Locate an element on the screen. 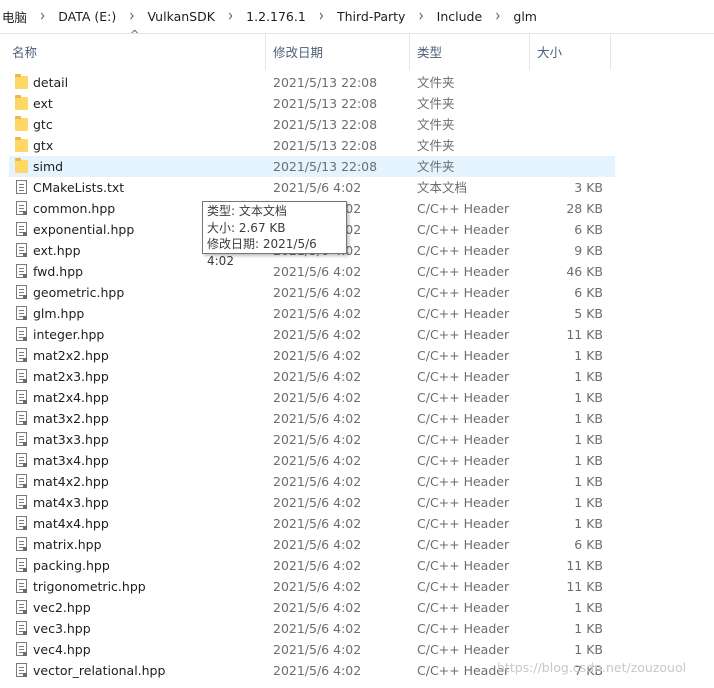  column-header-date: 修改日期 is located at coordinates (338, 52).